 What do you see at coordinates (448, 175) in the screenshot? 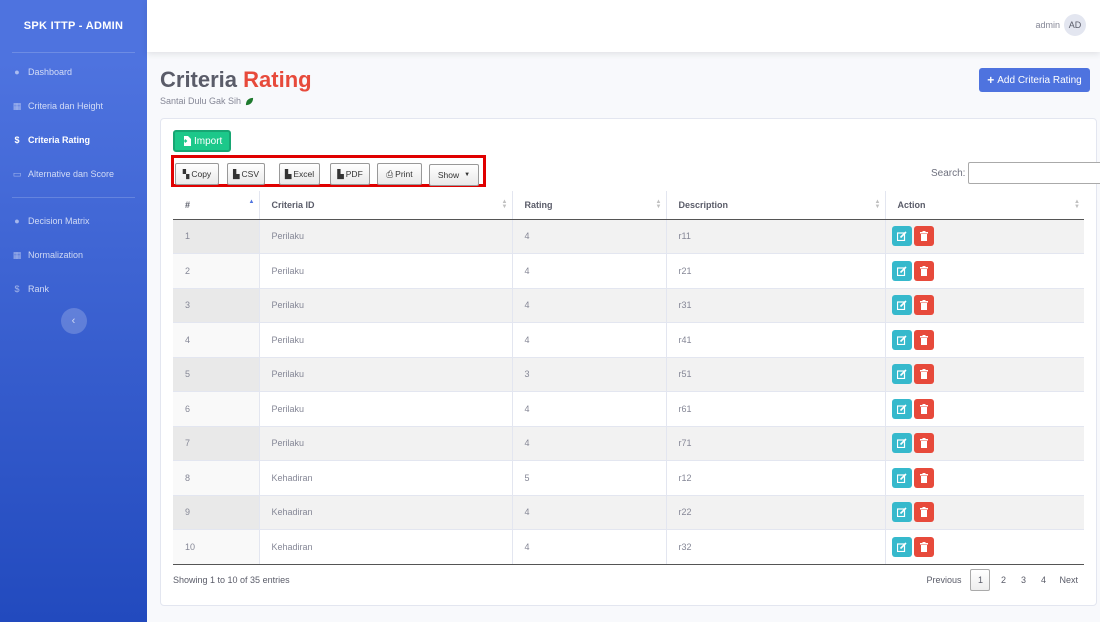
I see `show-label: Show` at bounding box center [448, 175].